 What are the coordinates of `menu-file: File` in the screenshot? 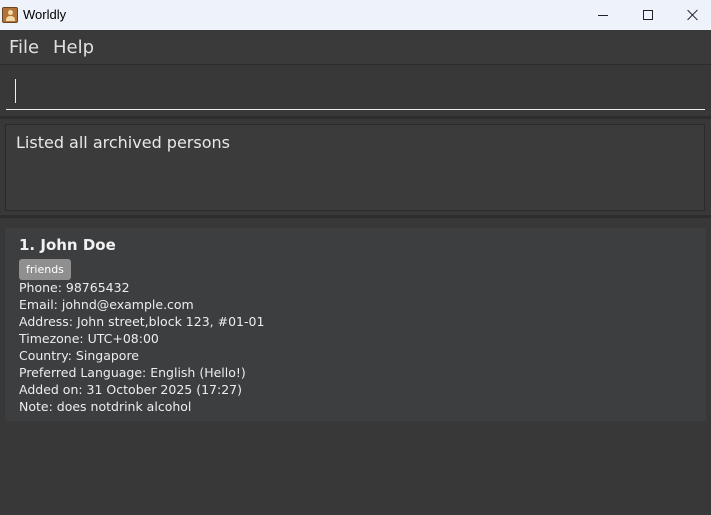 It's located at (24, 47).